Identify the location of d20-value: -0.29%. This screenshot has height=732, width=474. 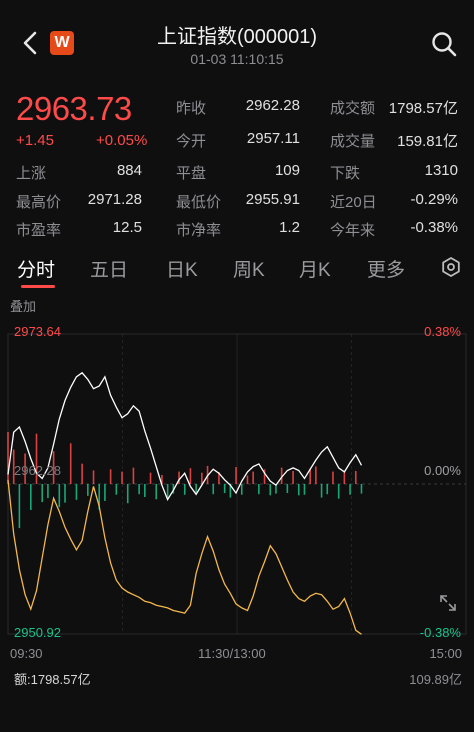
(434, 199).